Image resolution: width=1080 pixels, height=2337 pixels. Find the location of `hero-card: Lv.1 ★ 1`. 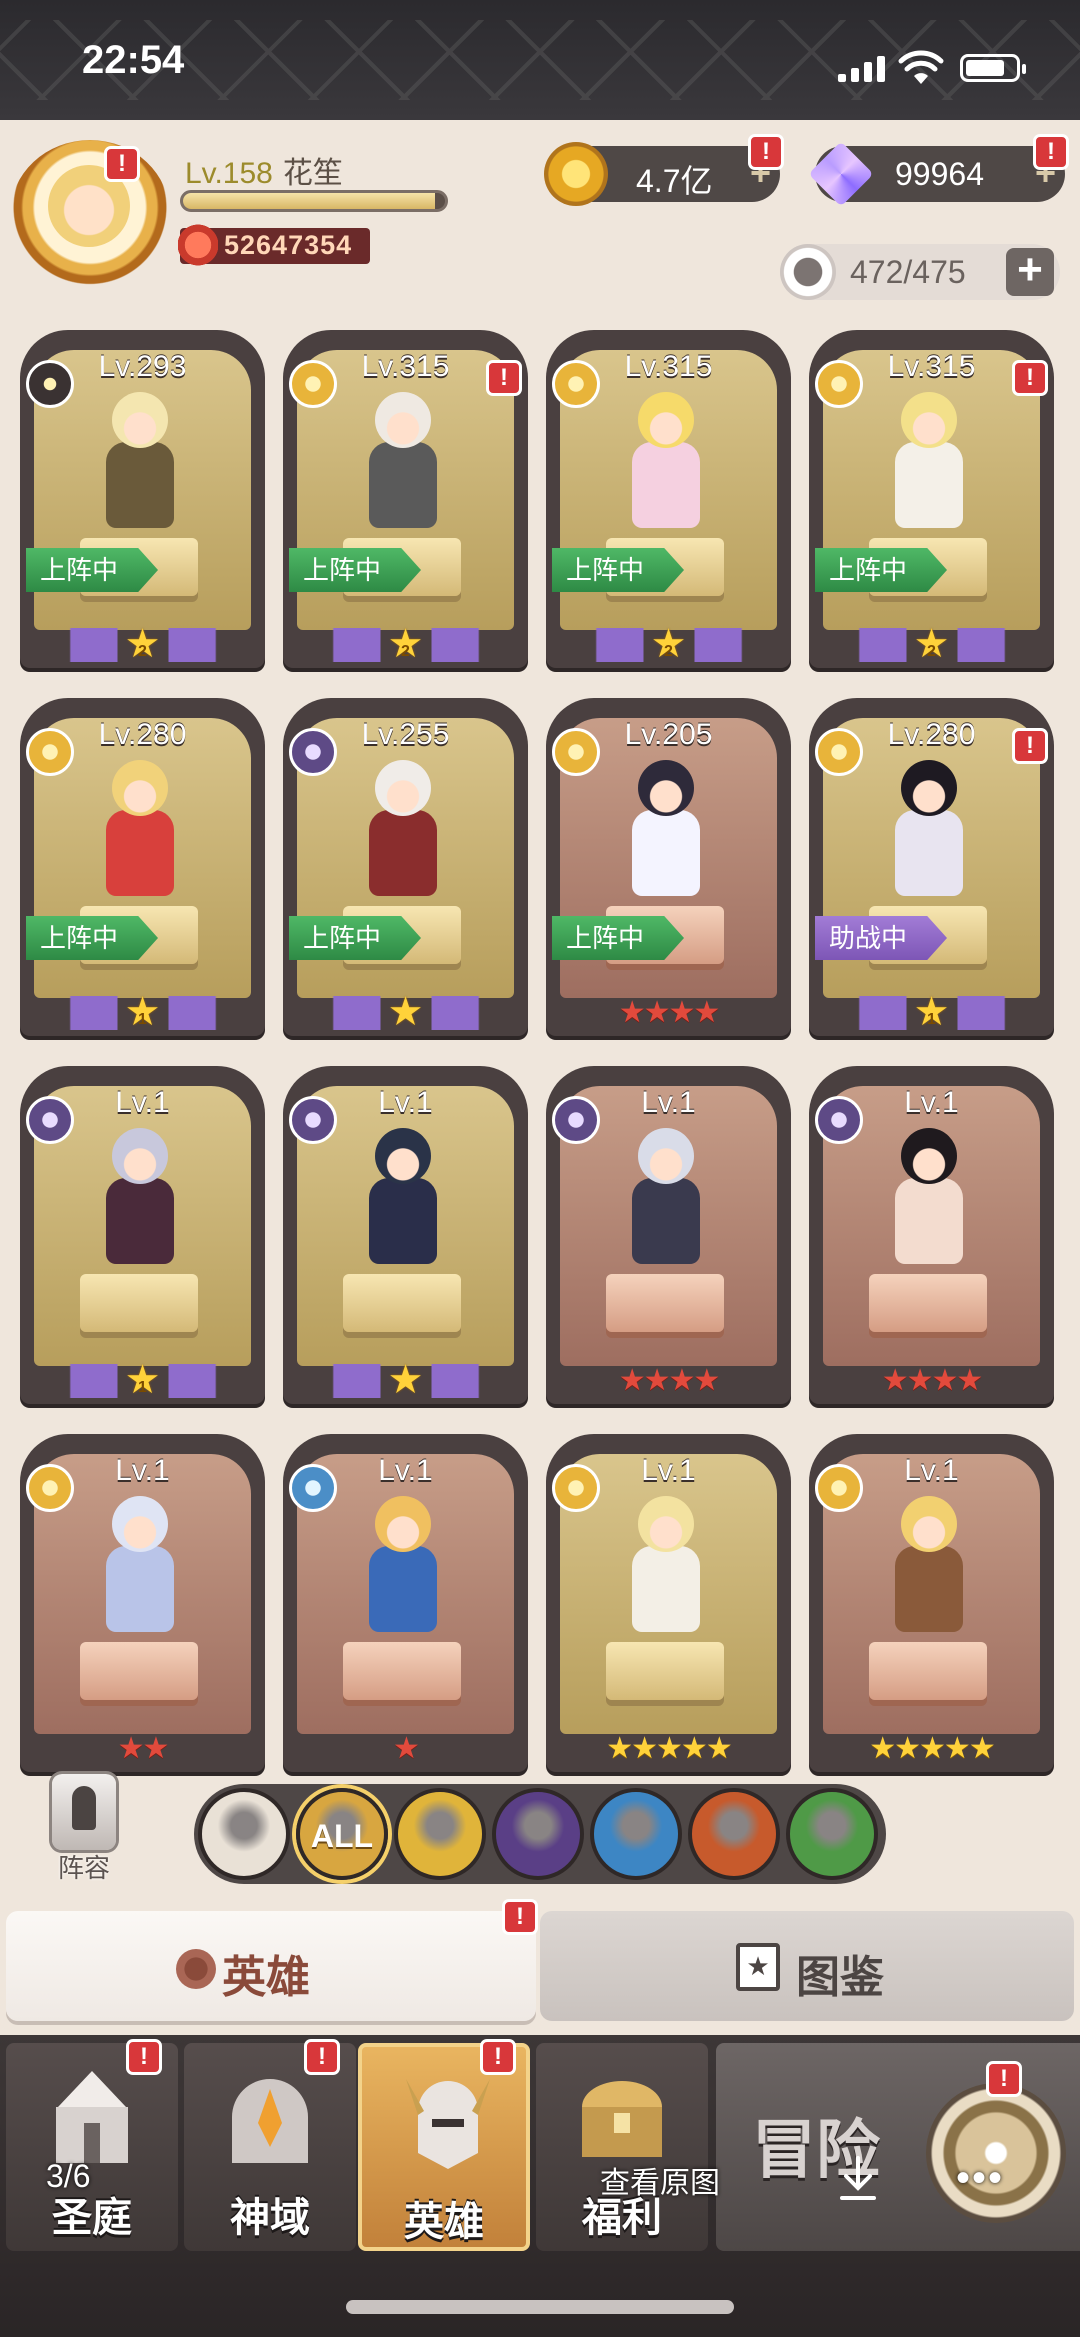

hero-card: Lv.1 ★ 1 is located at coordinates (142, 1235).